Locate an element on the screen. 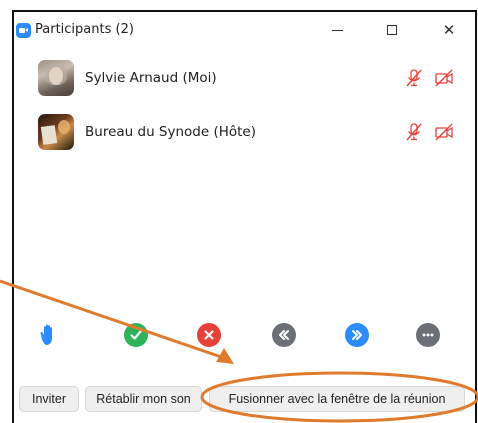 The image size is (478, 423). minimize-icon is located at coordinates (337, 30).